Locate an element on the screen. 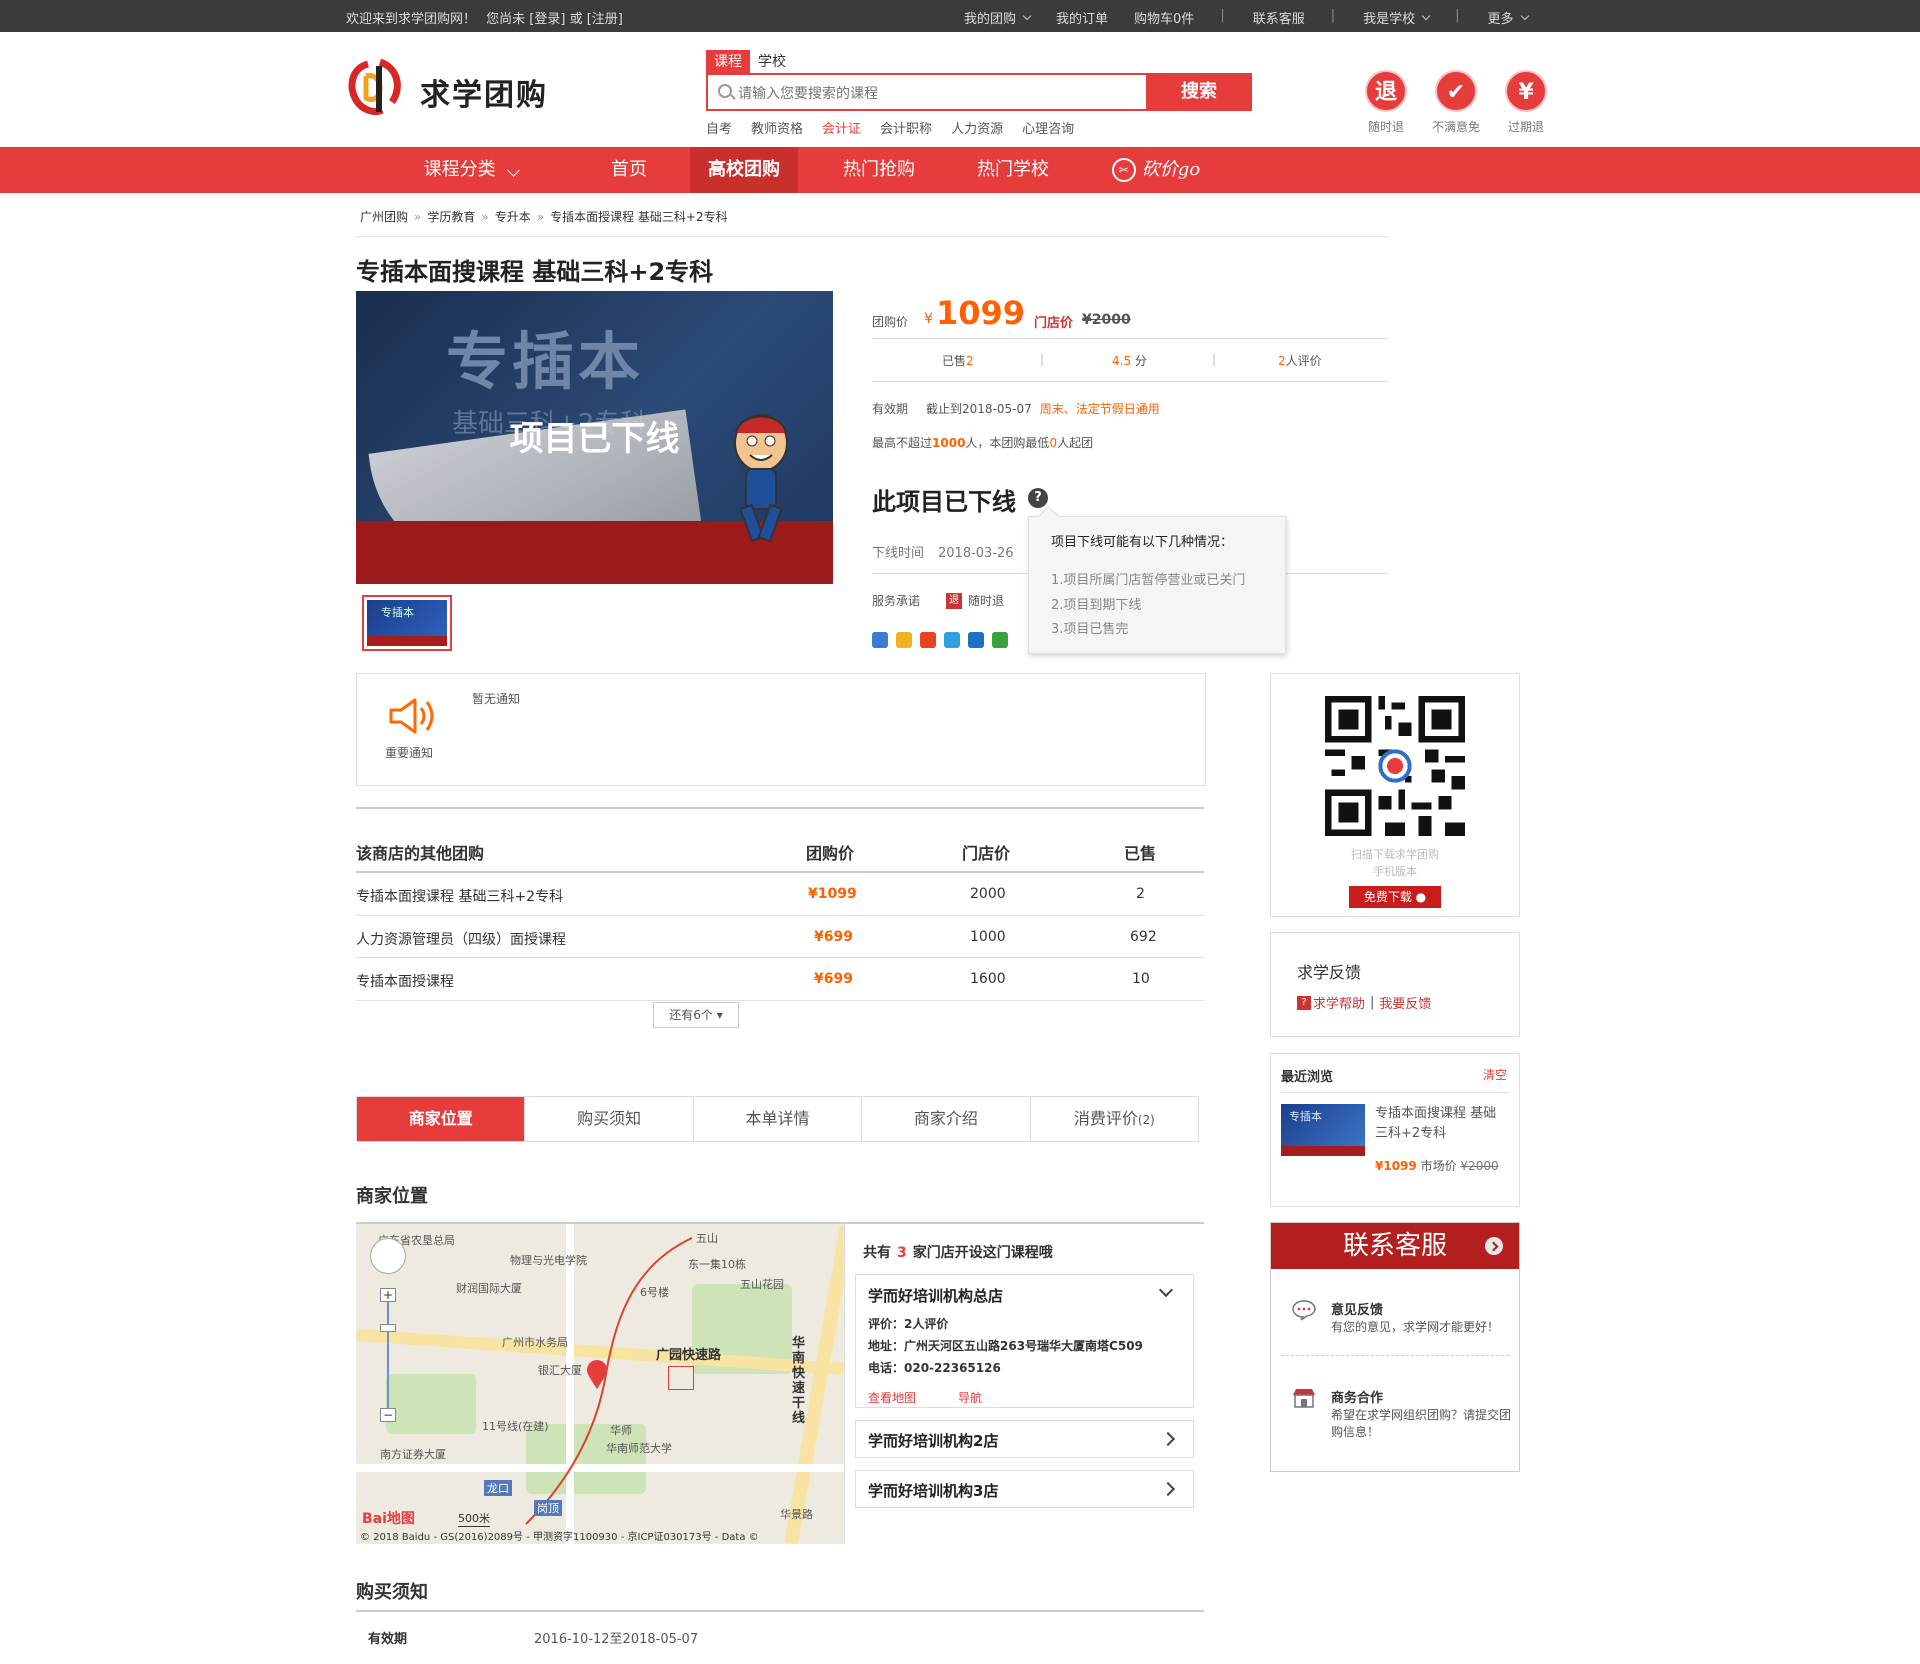  share-qzone-icon is located at coordinates (904, 640).